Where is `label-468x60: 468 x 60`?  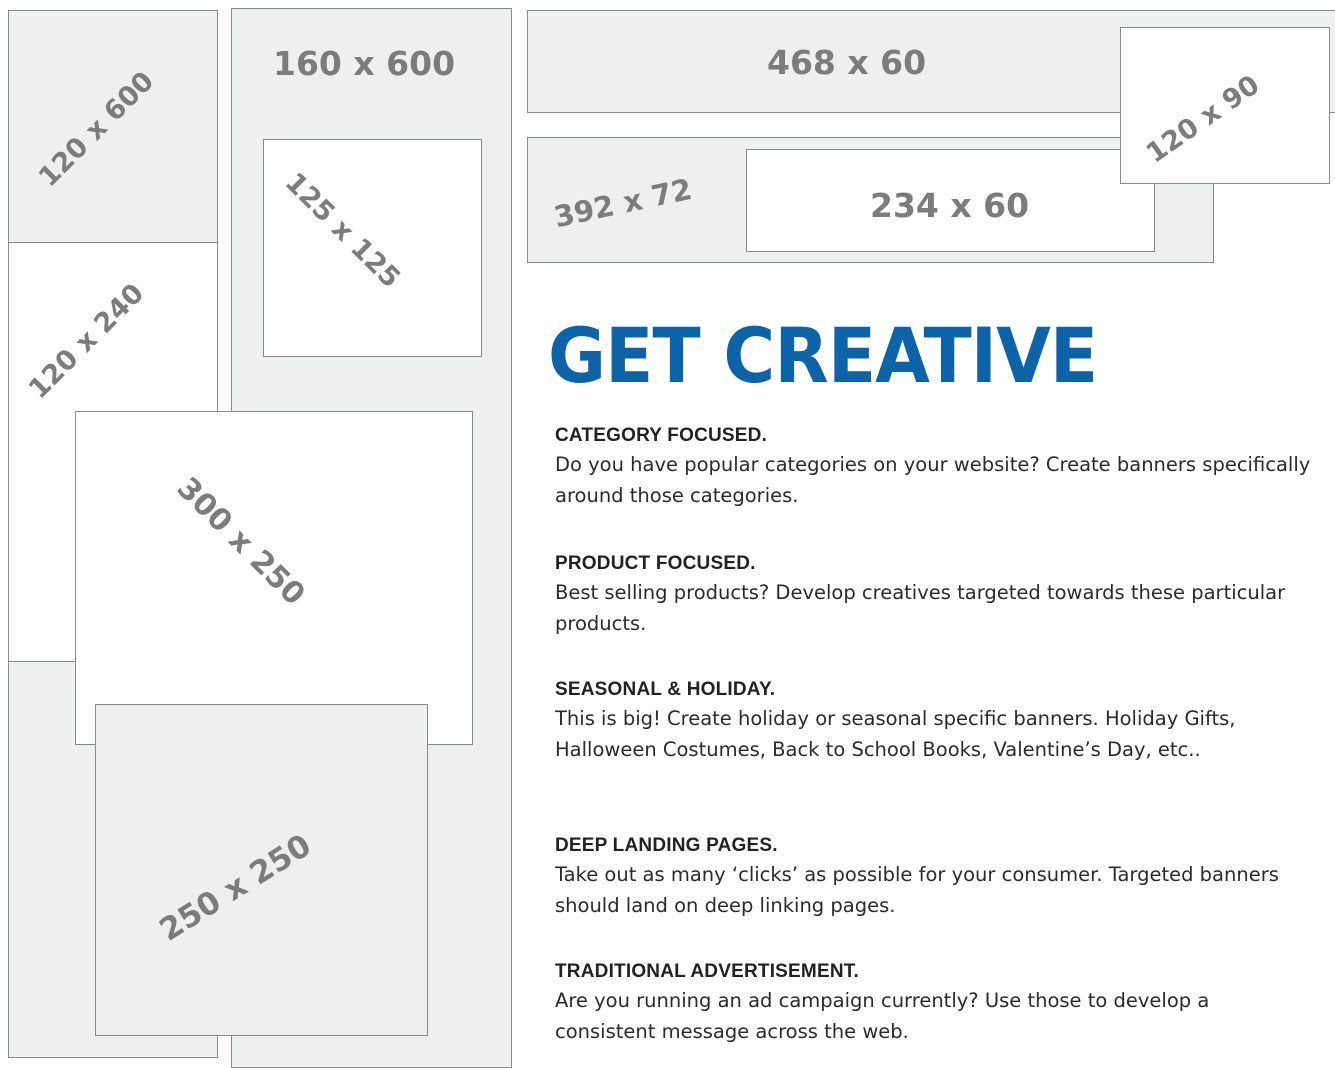 label-468x60: 468 x 60 is located at coordinates (847, 62).